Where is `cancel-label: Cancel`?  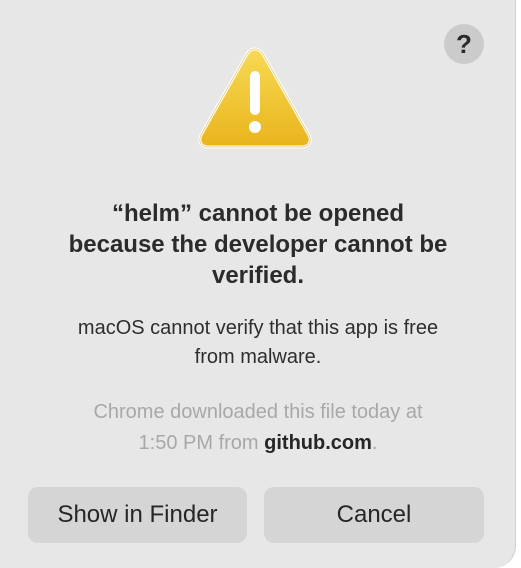
cancel-label: Cancel is located at coordinates (374, 514).